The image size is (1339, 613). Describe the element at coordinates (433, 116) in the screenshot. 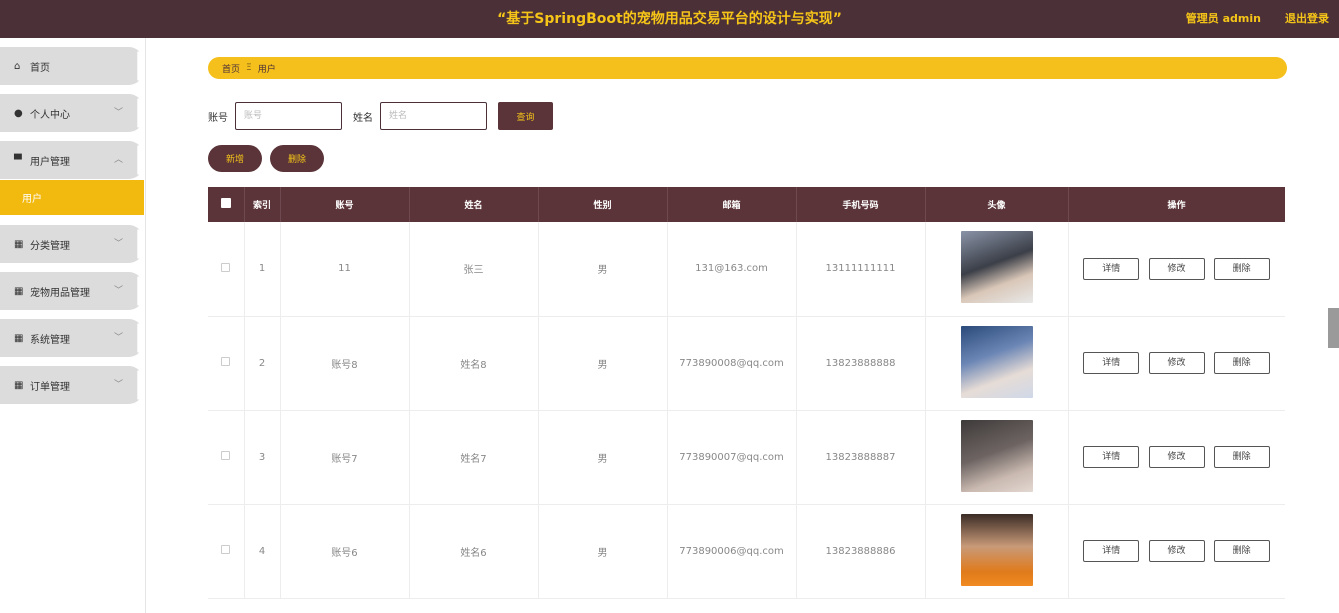

I see `name-search-input` at that location.